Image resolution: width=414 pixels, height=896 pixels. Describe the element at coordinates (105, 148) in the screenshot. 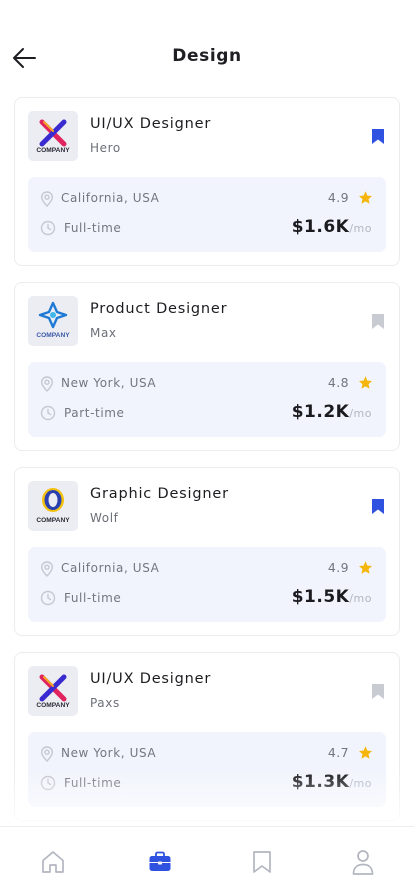

I see `company-name: Hero` at that location.